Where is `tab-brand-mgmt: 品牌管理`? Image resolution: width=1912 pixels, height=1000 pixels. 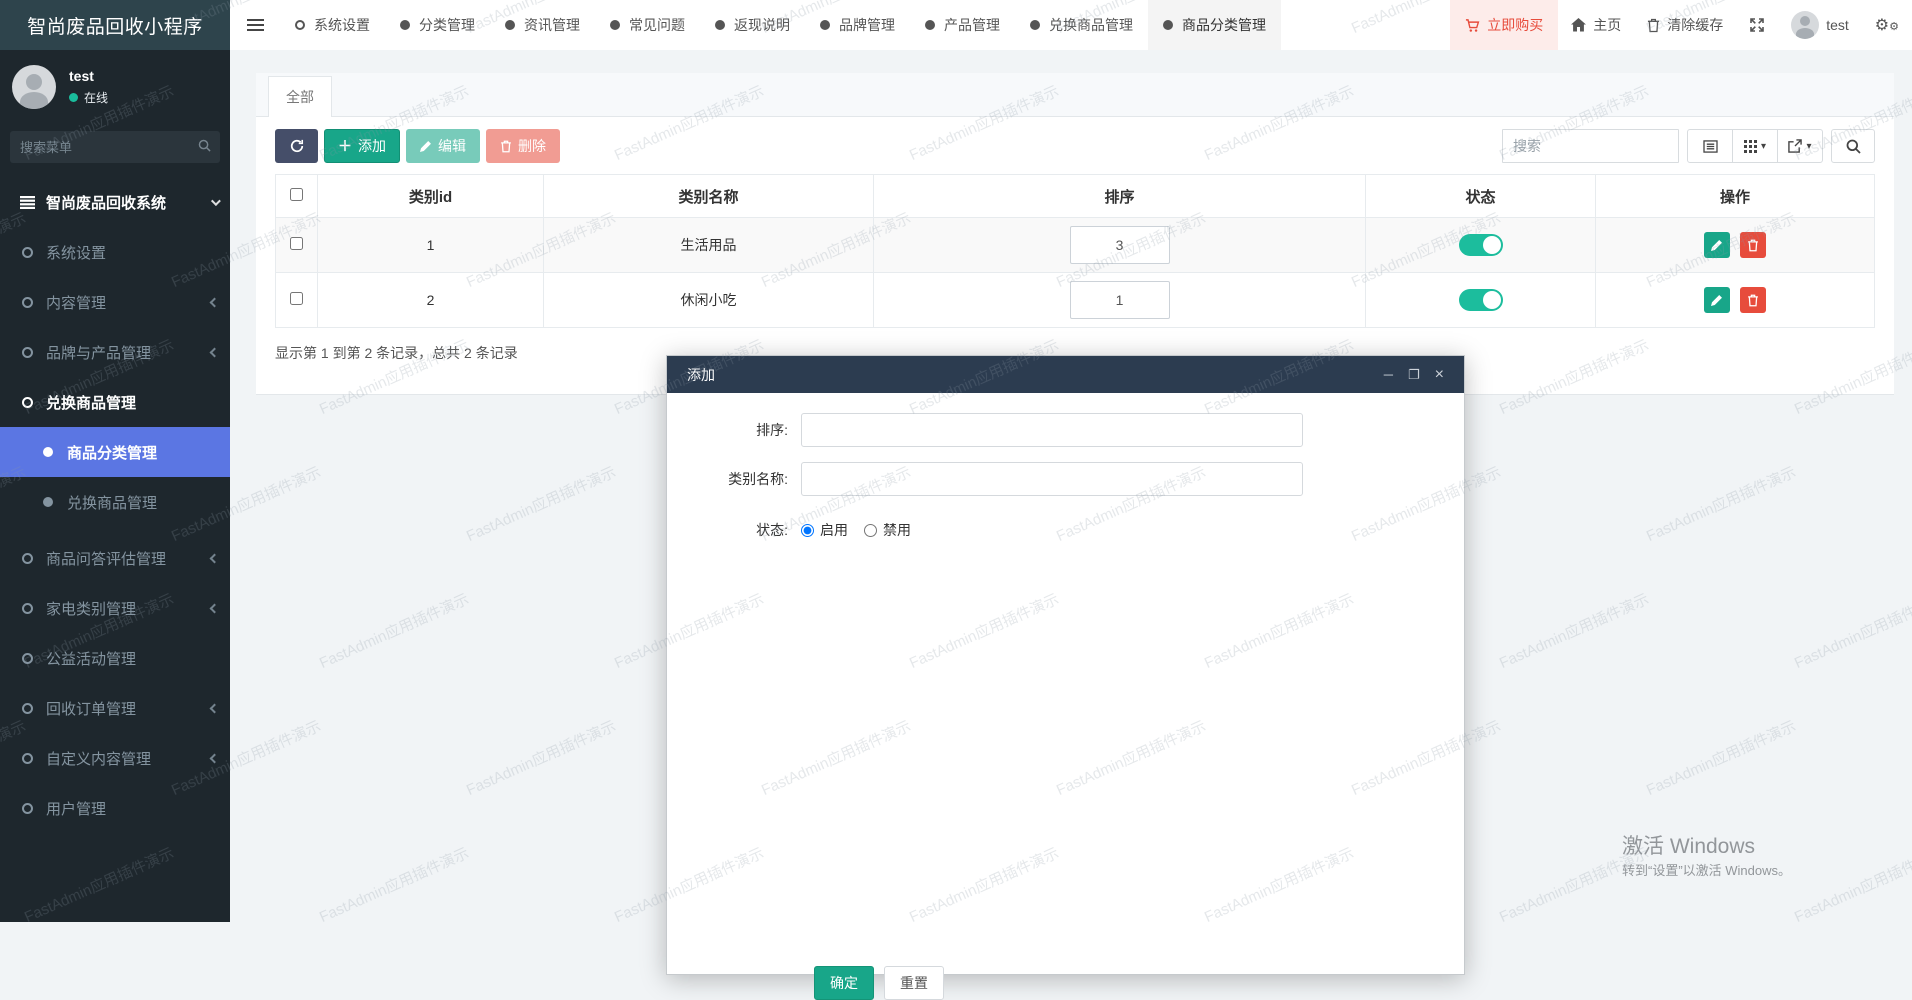
tab-brand-mgmt: 品牌管理 is located at coordinates (857, 25).